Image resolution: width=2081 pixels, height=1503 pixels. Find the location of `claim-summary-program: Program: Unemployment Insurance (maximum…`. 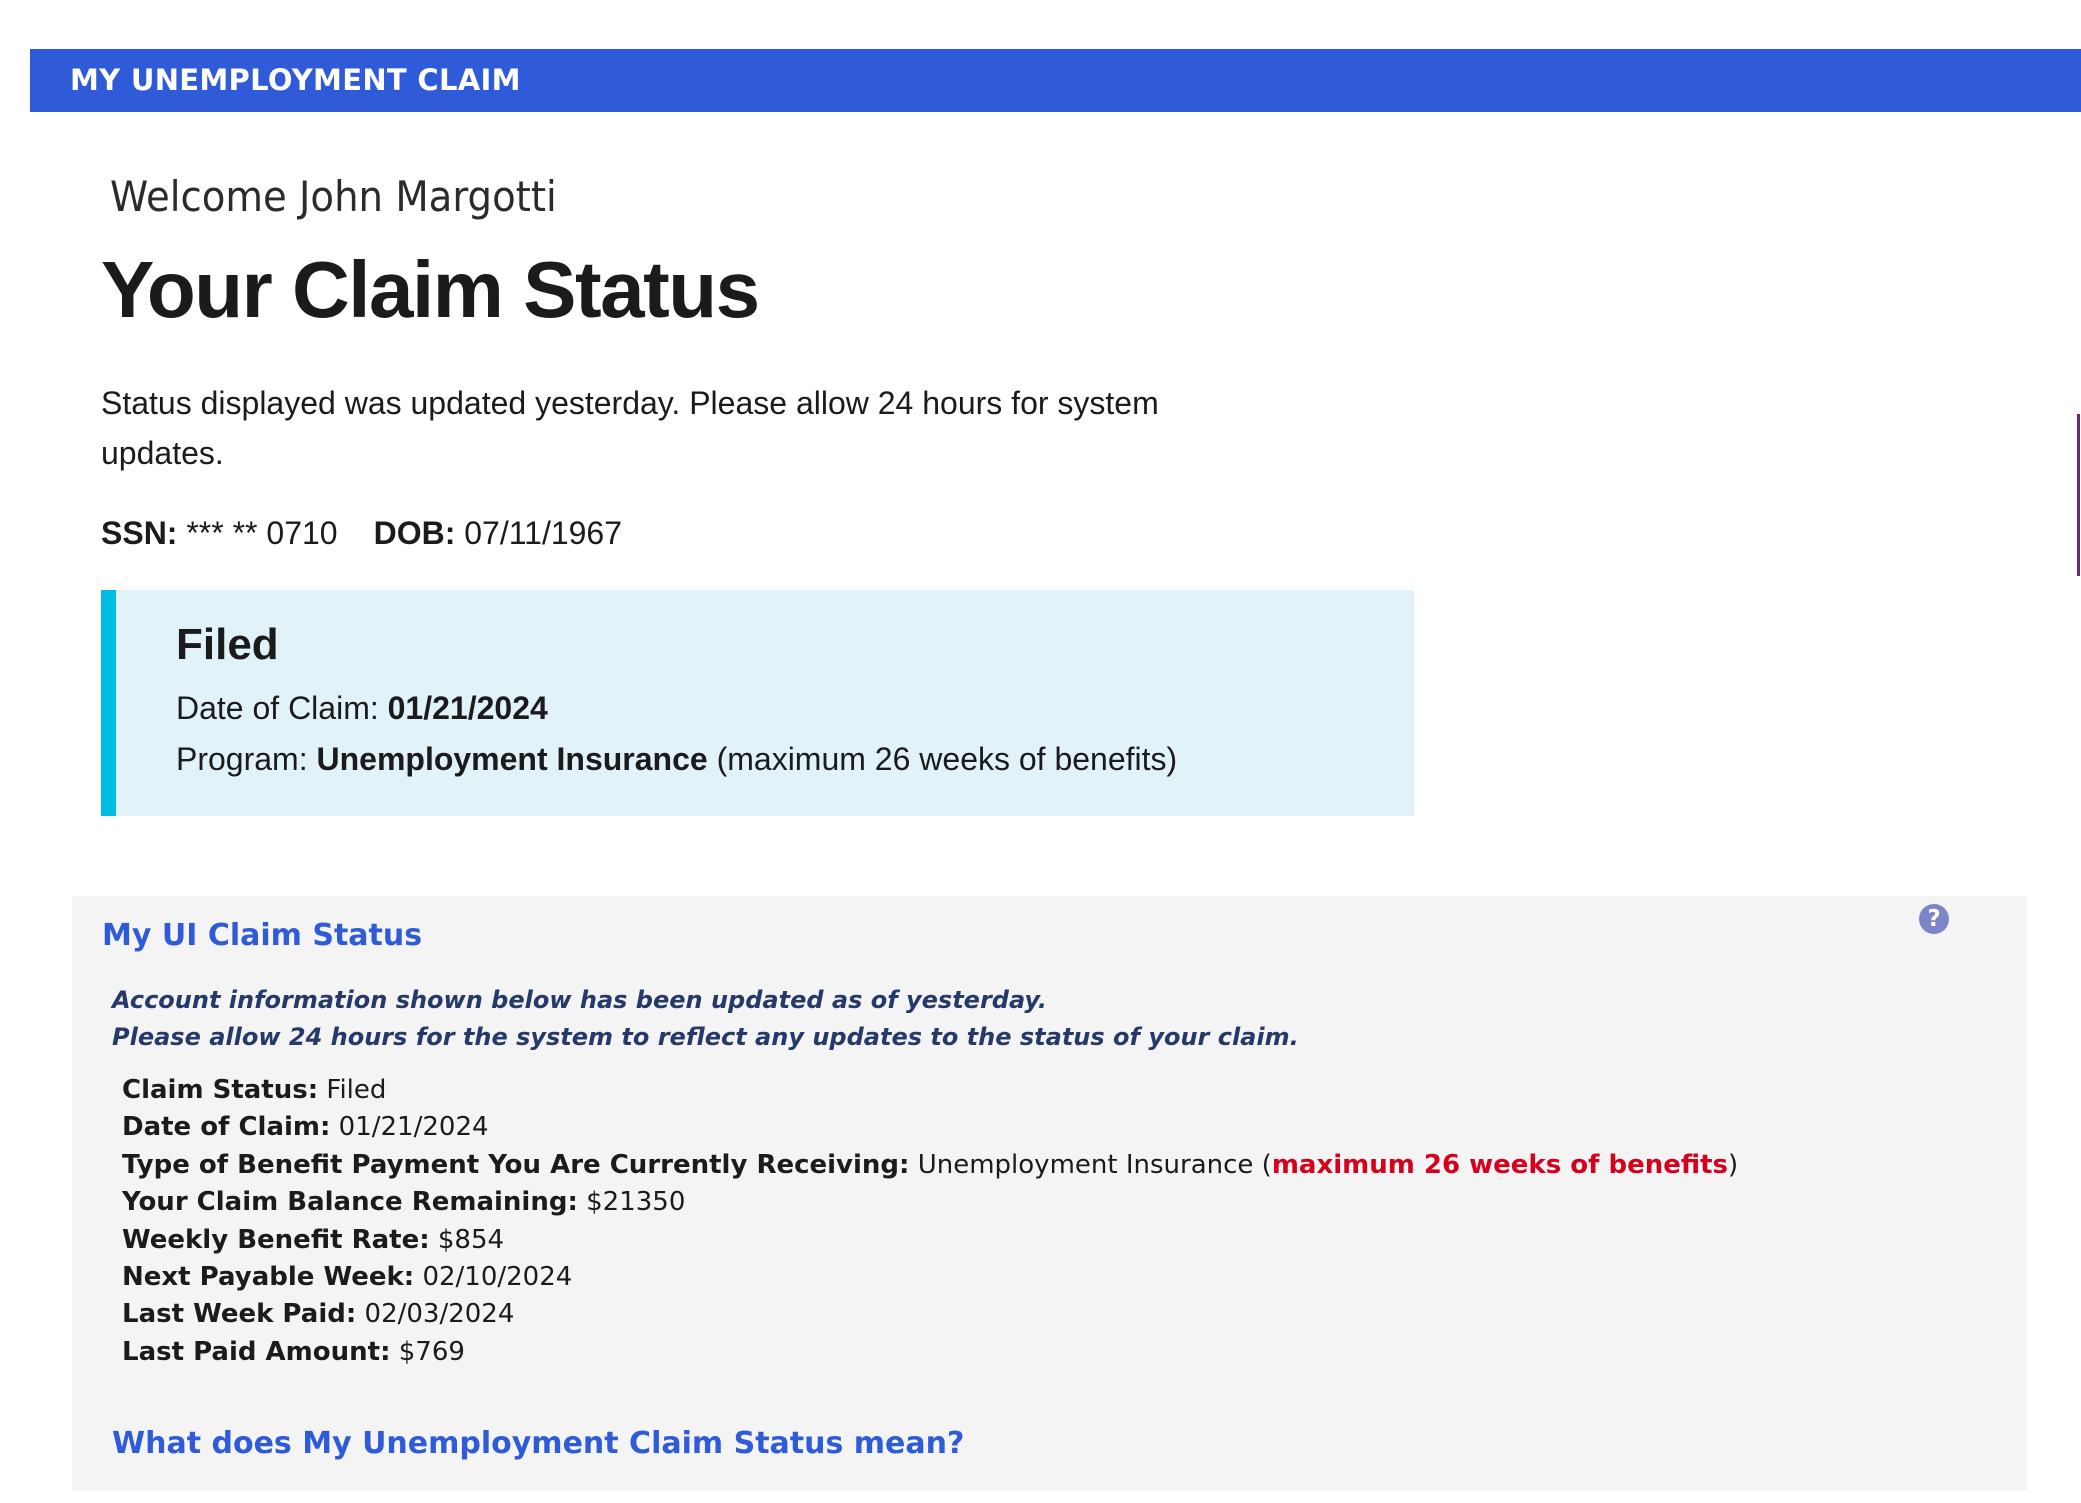

claim-summary-program: Program: Unemployment Insurance (maximum… is located at coordinates (676, 759).